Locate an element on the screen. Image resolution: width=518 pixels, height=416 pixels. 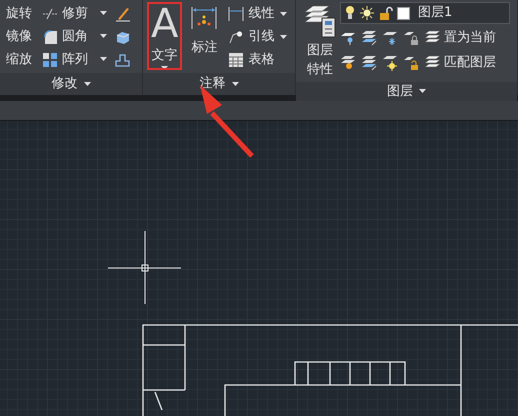
tool-button: 引线 is located at coordinates (251, 36).